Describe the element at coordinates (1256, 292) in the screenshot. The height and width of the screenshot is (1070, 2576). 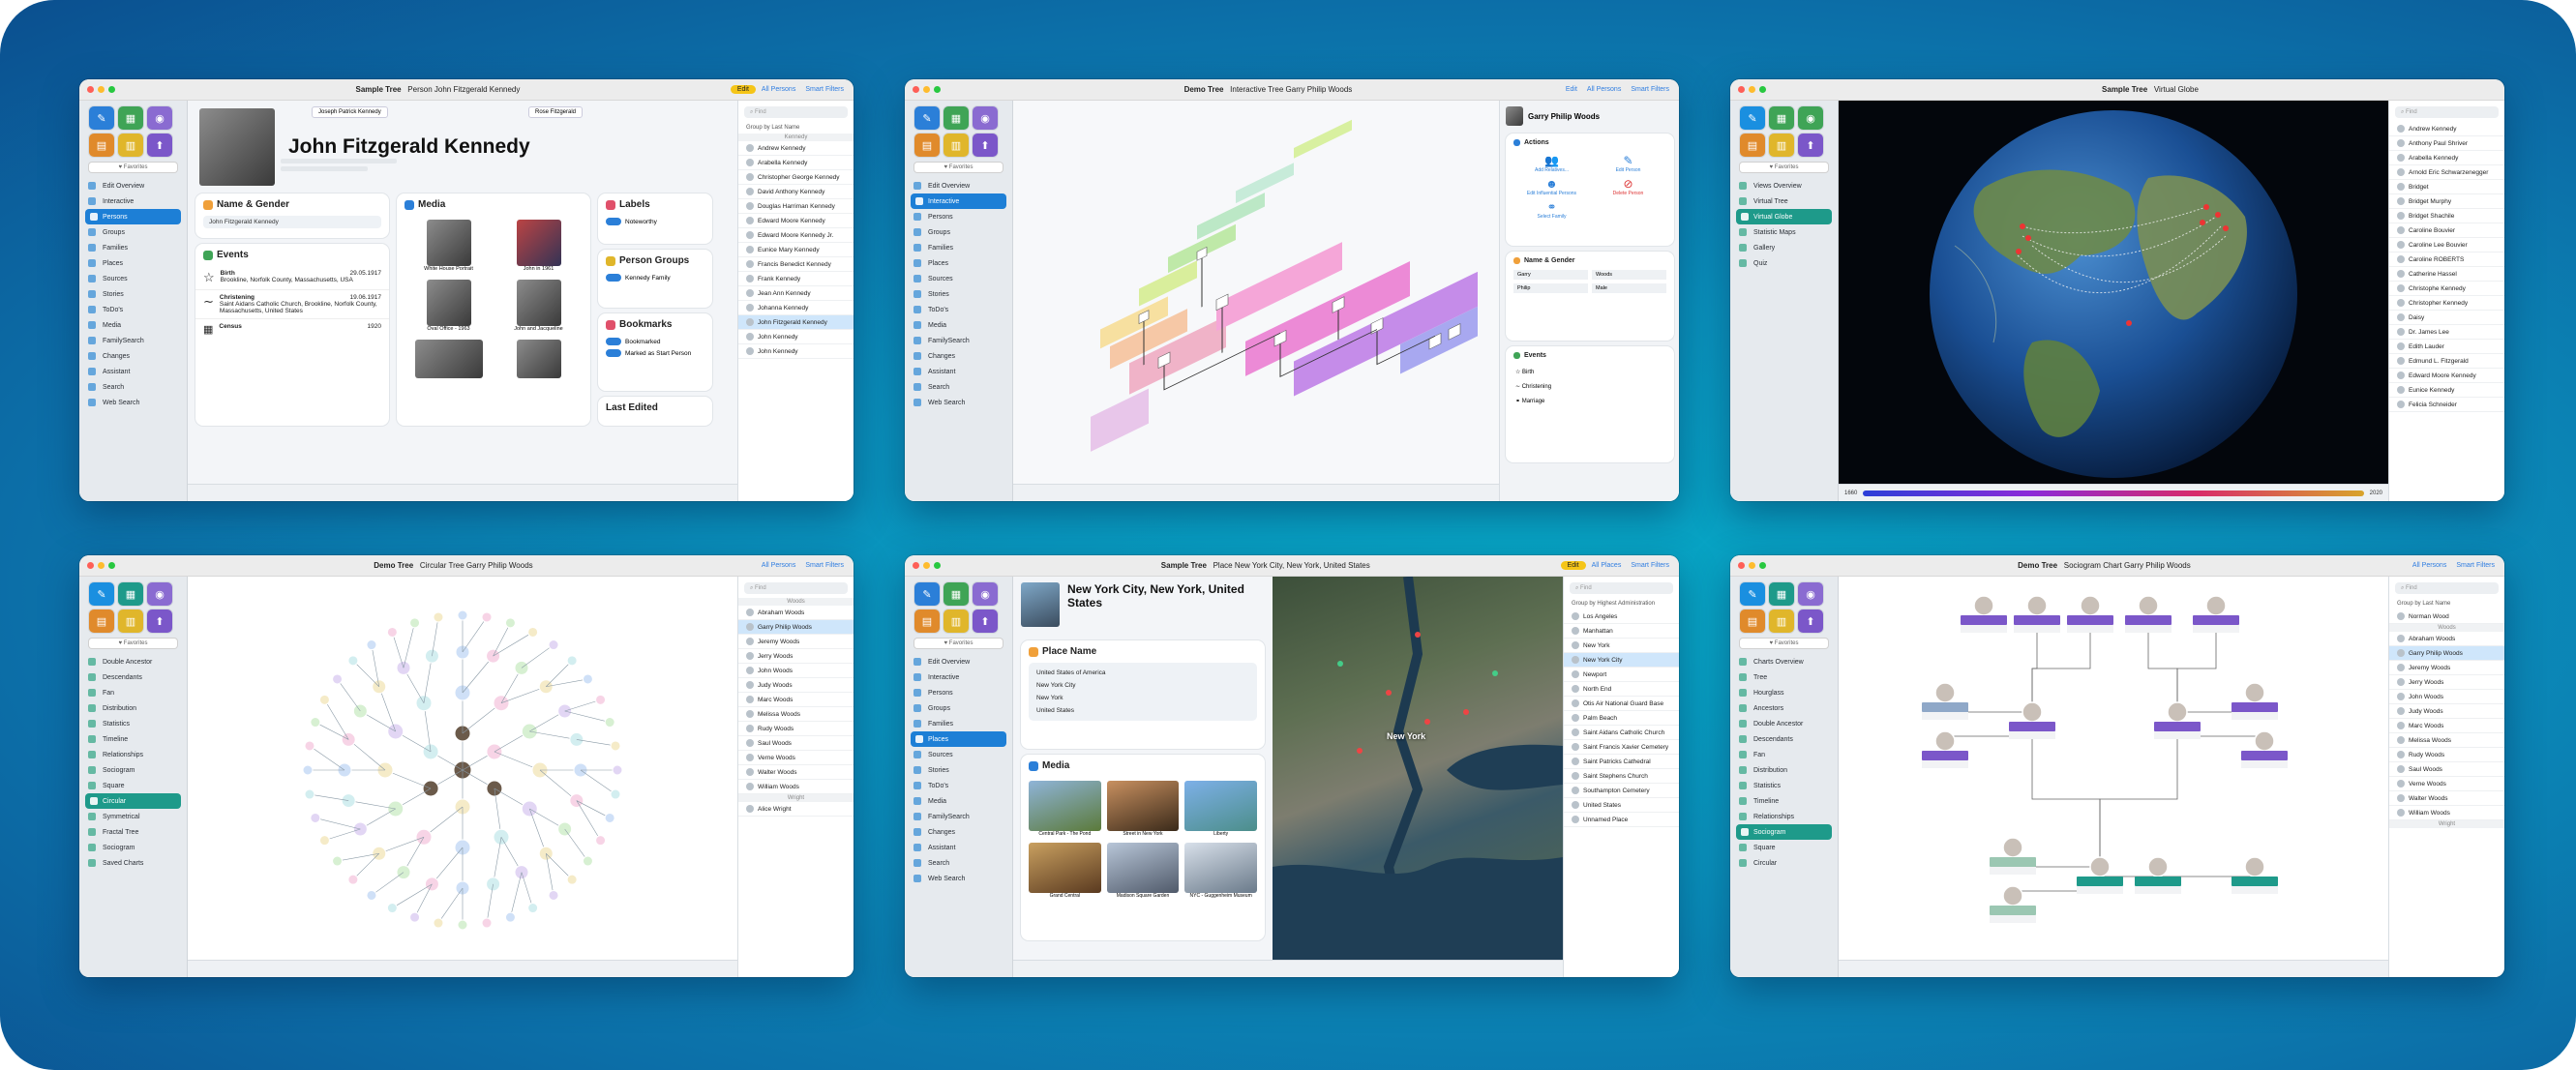
I see `interactive-tree-canvas` at that location.